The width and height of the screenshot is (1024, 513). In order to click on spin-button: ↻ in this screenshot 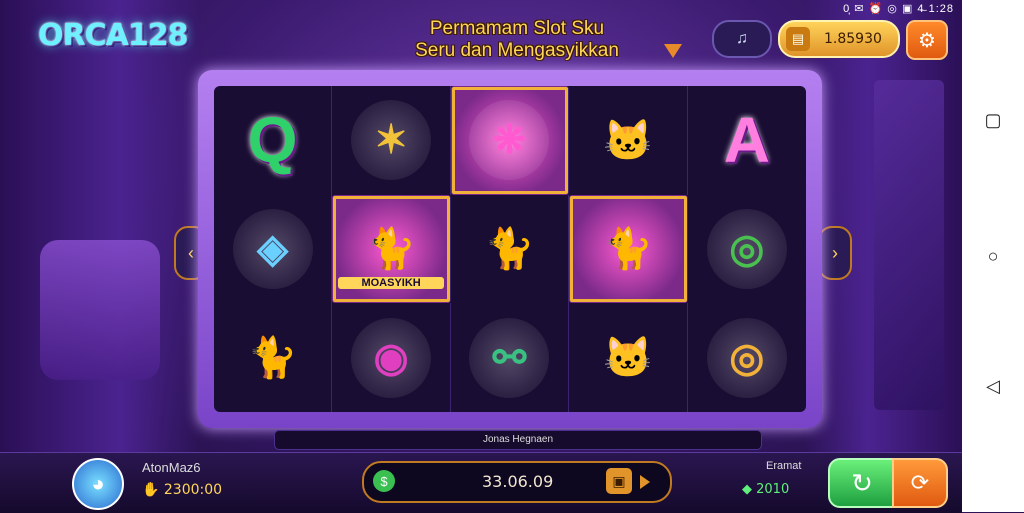, I will do `click(862, 483)`.